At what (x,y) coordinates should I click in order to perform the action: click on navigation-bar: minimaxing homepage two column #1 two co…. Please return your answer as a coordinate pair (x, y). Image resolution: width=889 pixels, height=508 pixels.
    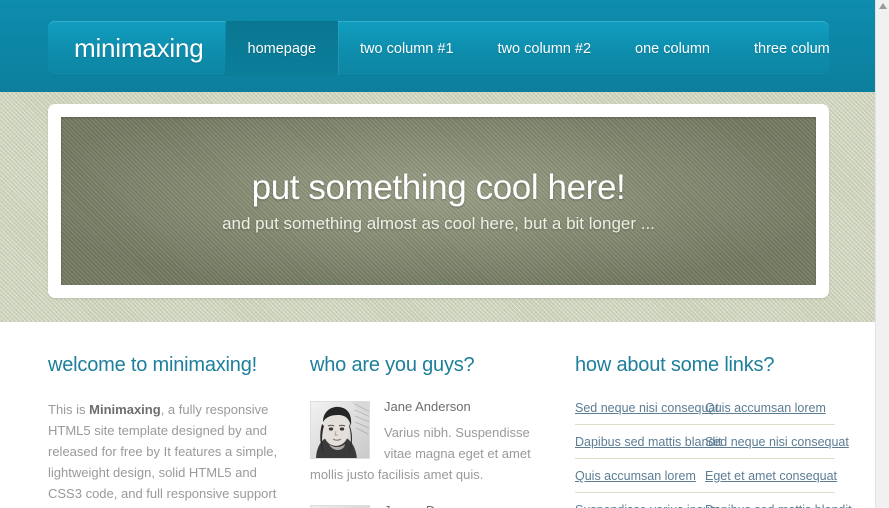
    Looking at the image, I should click on (438, 48).